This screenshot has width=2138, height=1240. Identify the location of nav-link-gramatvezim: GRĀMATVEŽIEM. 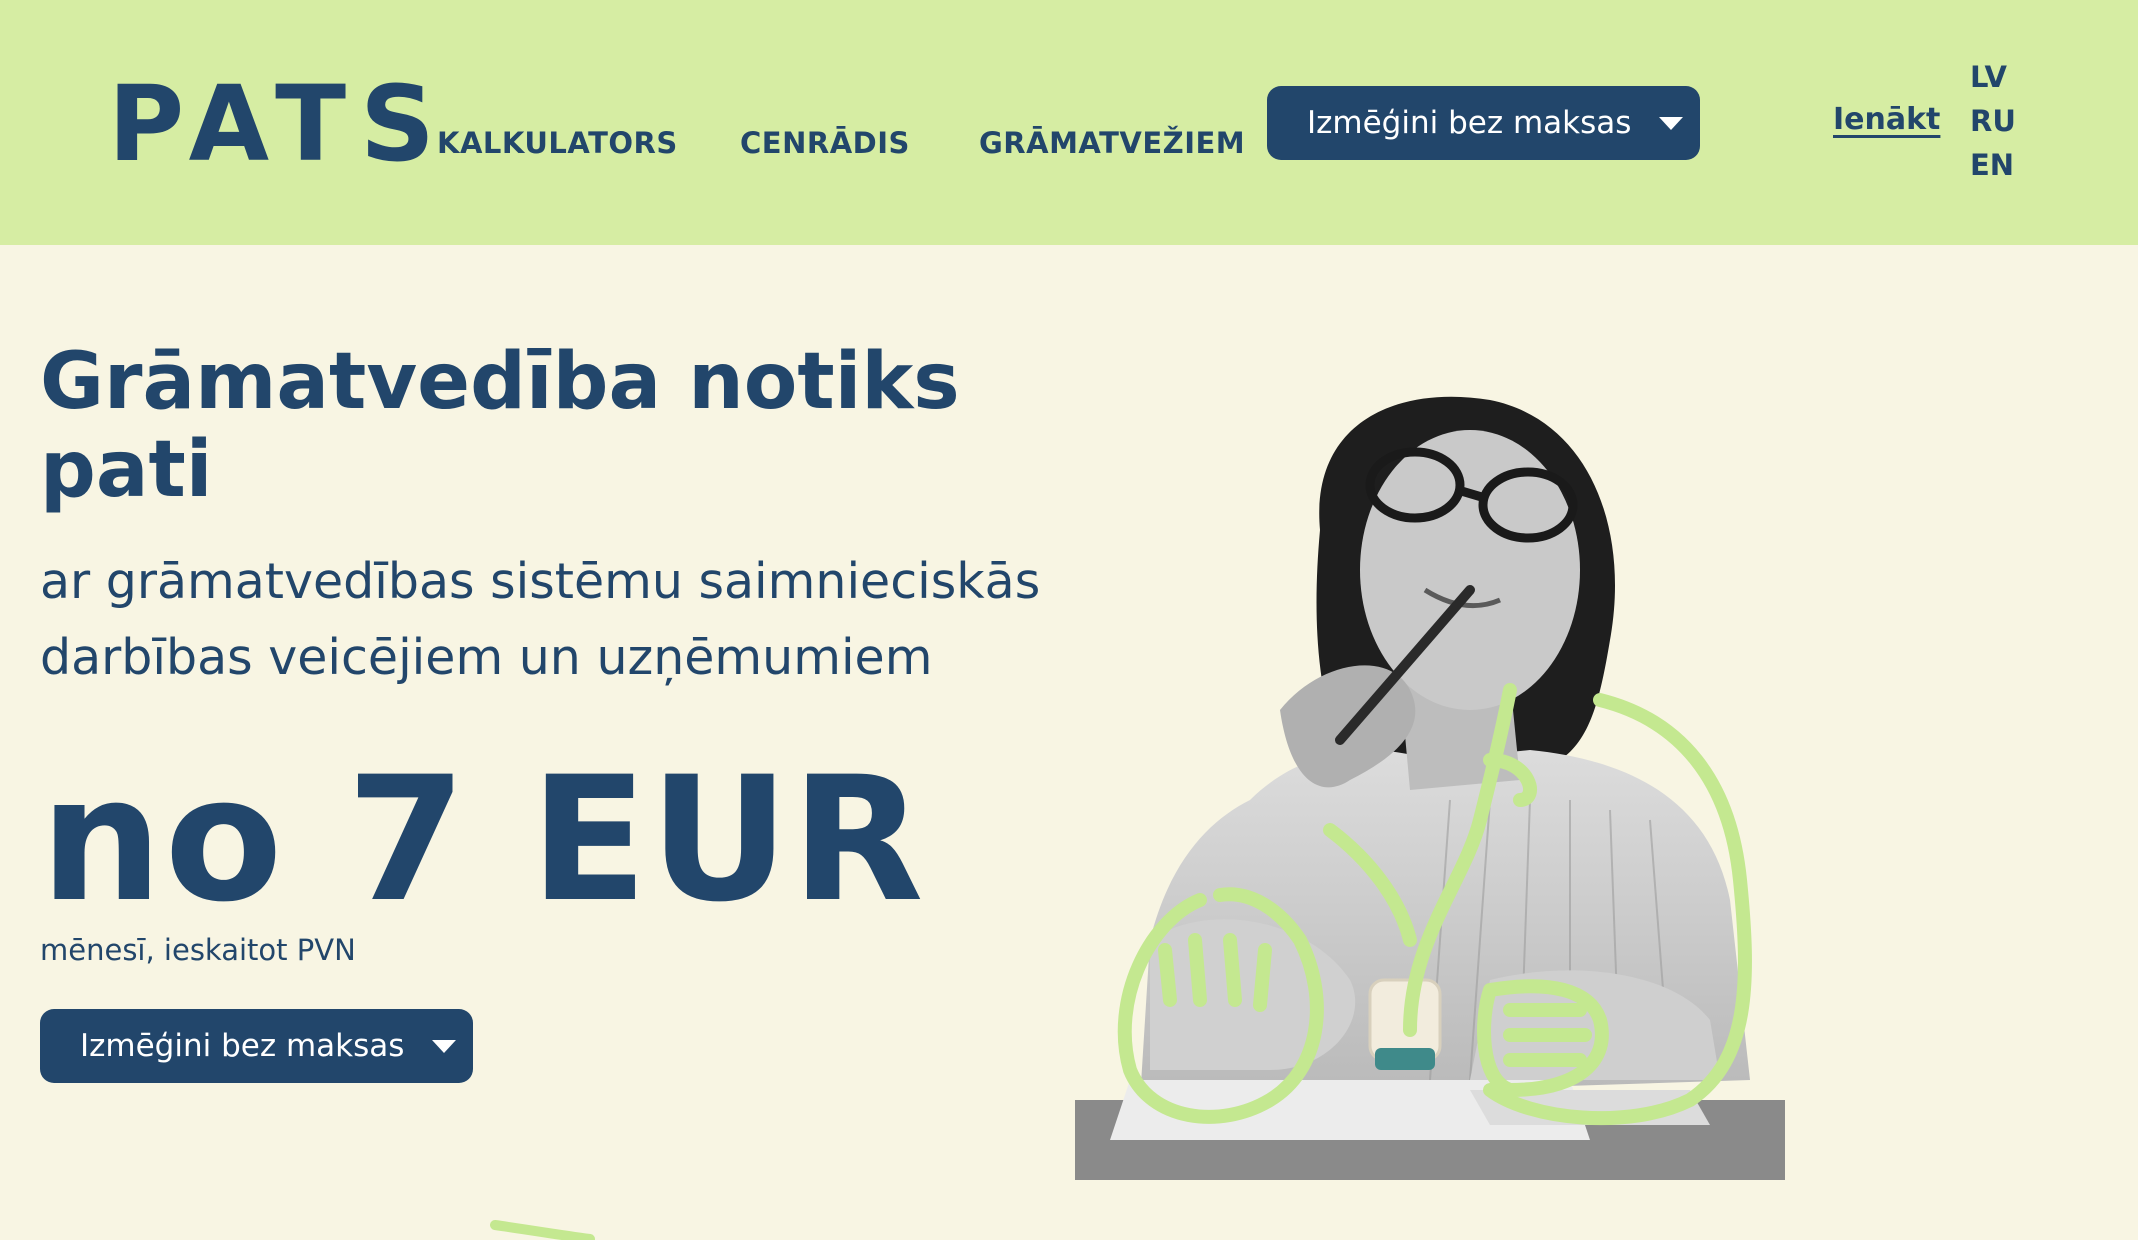
(1112, 143).